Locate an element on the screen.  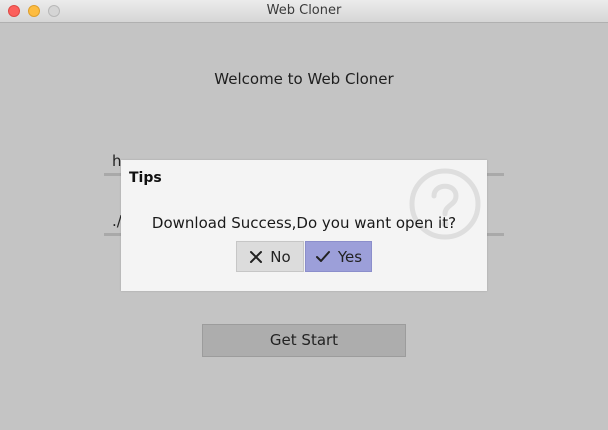
yes-button: Yes is located at coordinates (338, 256).